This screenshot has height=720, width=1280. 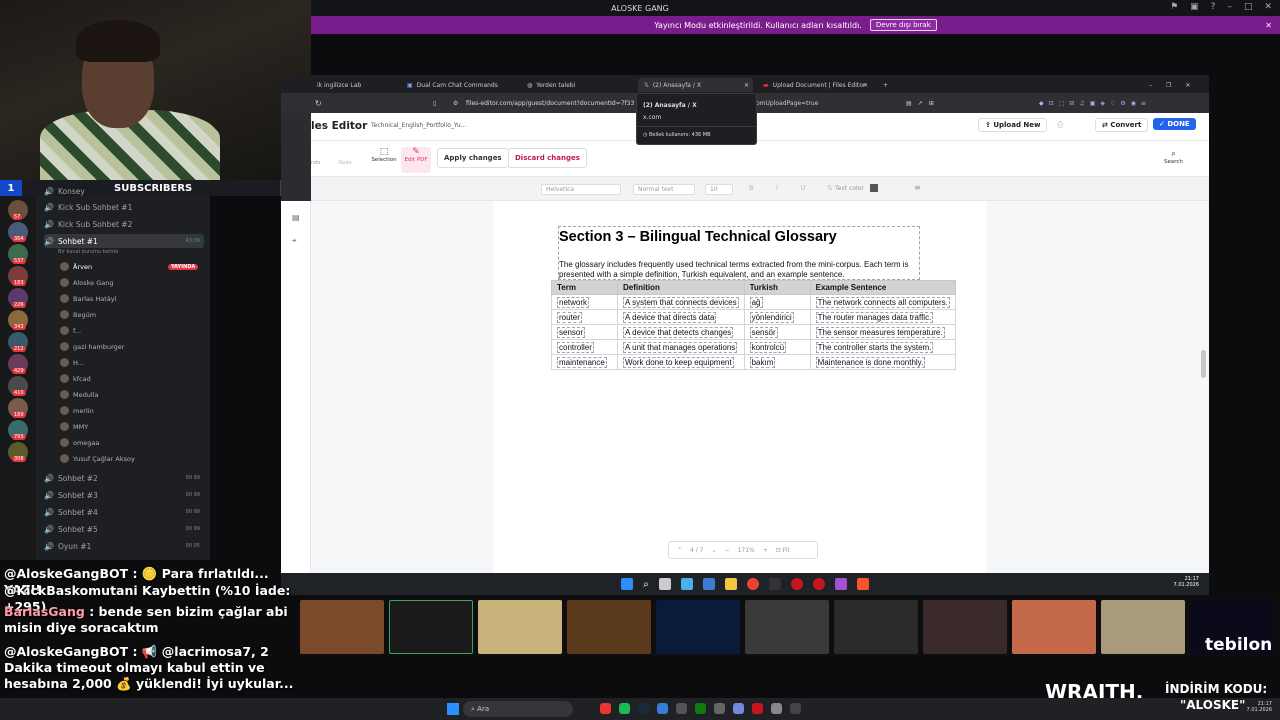 What do you see at coordinates (1248, 7) in the screenshot?
I see `maximize-icon: □` at bounding box center [1248, 7].